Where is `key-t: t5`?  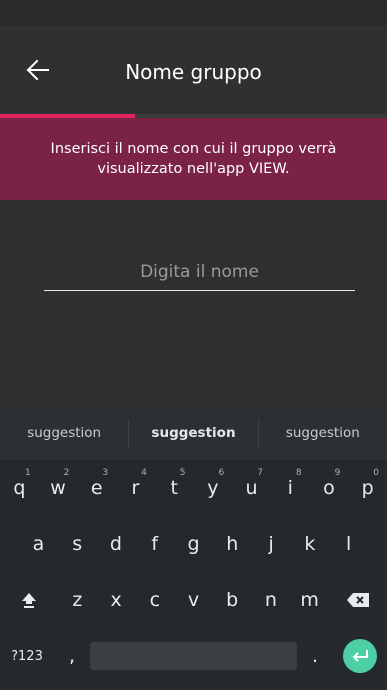
key-t: t5 is located at coordinates (174, 488).